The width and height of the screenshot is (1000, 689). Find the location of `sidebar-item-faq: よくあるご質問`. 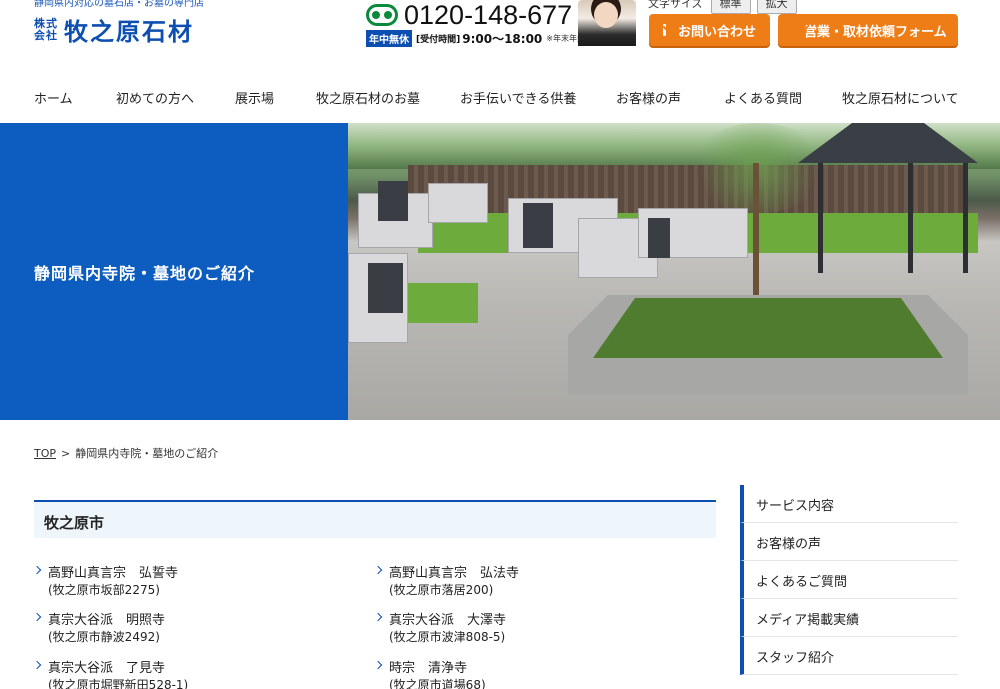

sidebar-item-faq: よくあるご質問 is located at coordinates (849, 580).